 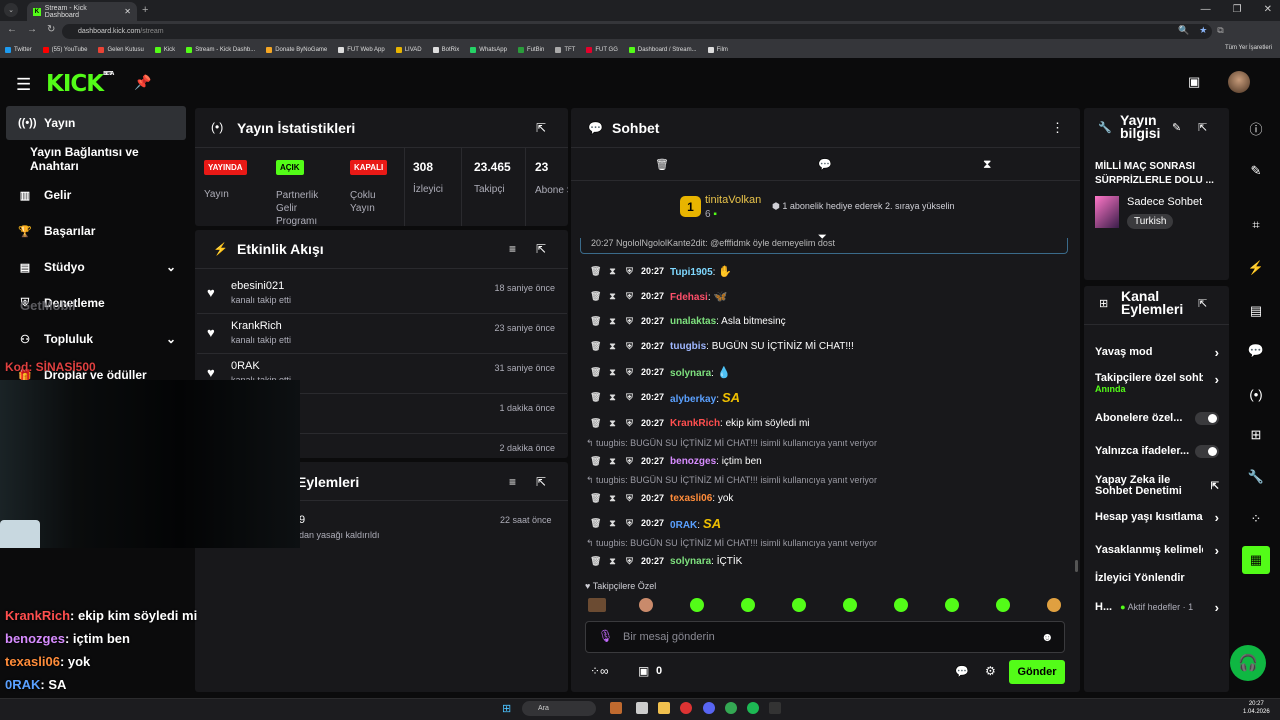 I want to click on bookmark-item: WhatsApp, so click(x=488, y=50).